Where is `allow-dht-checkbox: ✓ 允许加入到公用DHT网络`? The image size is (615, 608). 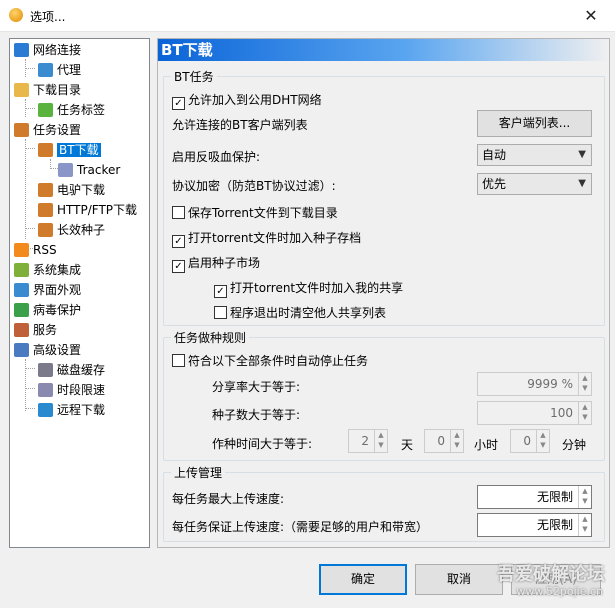
allow-dht-checkbox: ✓ 允许加入到公用DHT网络 is located at coordinates (247, 101).